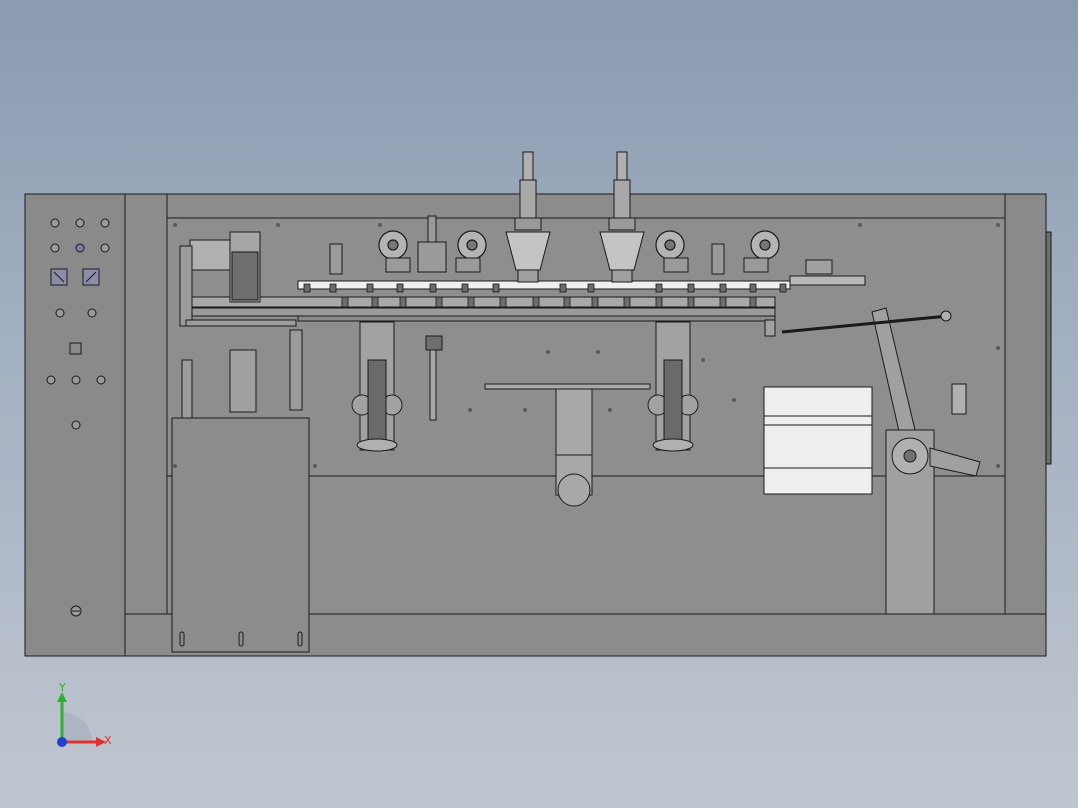  Describe the element at coordinates (818, 440) in the screenshot. I see `output-chute` at that location.